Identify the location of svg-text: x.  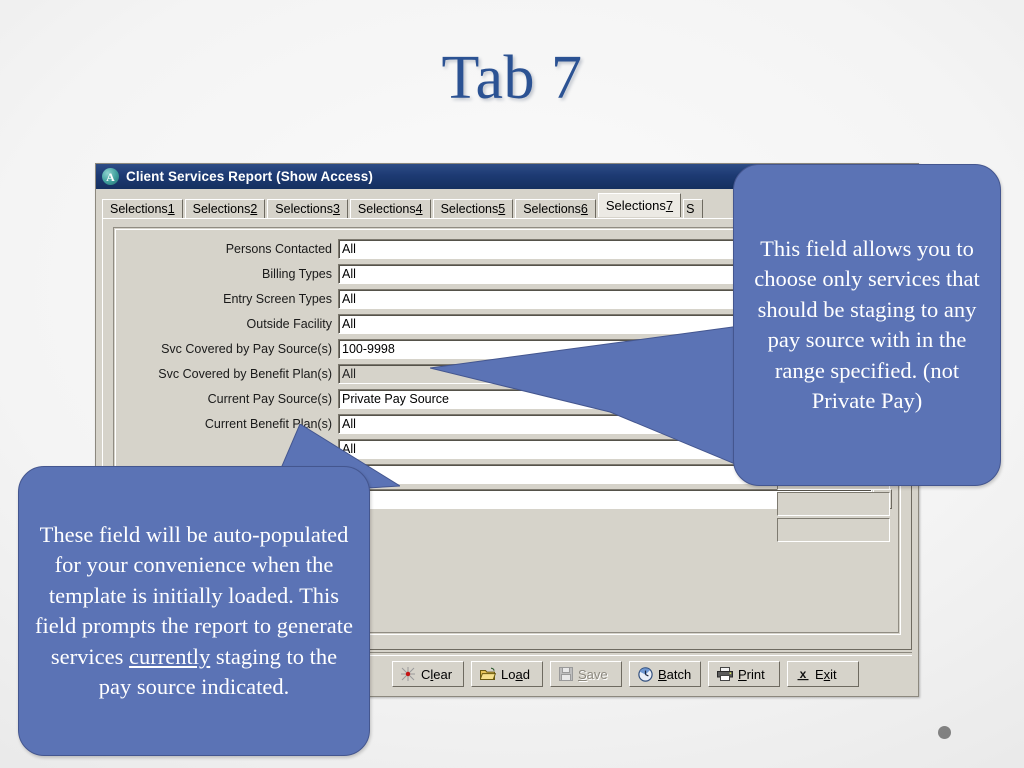
(803, 674).